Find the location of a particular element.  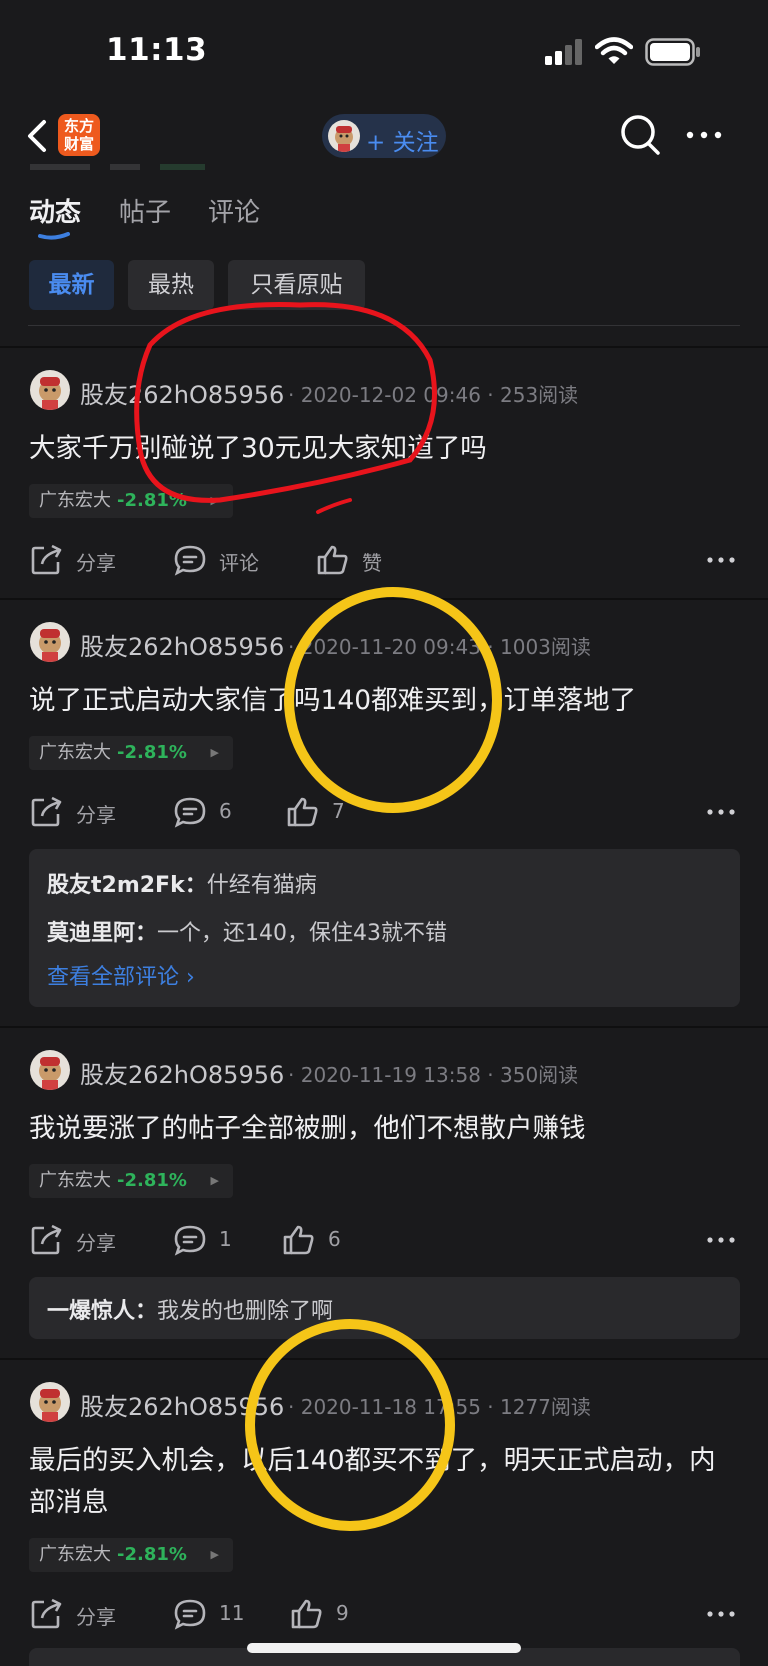

app-logo: 东方 财富 is located at coordinates (79, 135).